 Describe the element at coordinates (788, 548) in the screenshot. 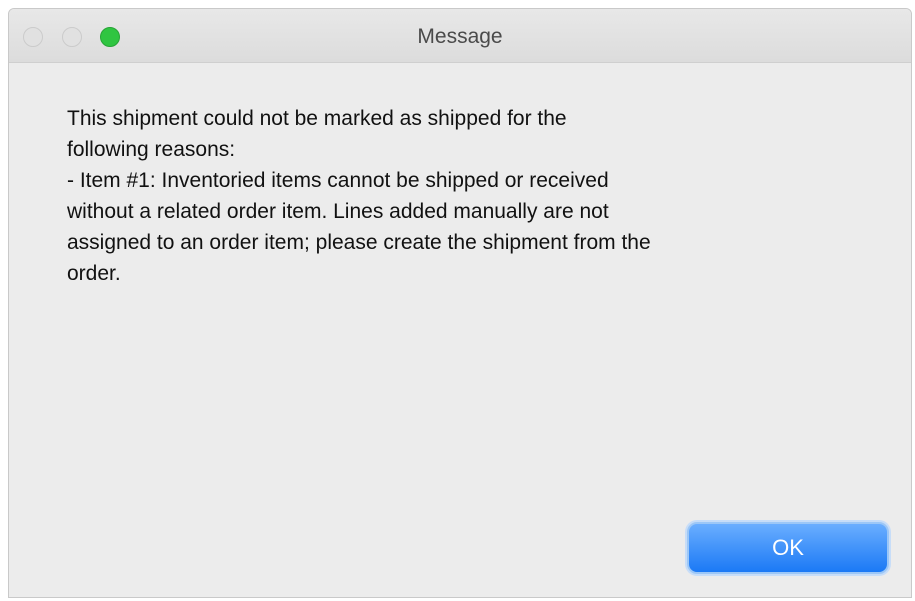

I see `ok-button: OK` at that location.